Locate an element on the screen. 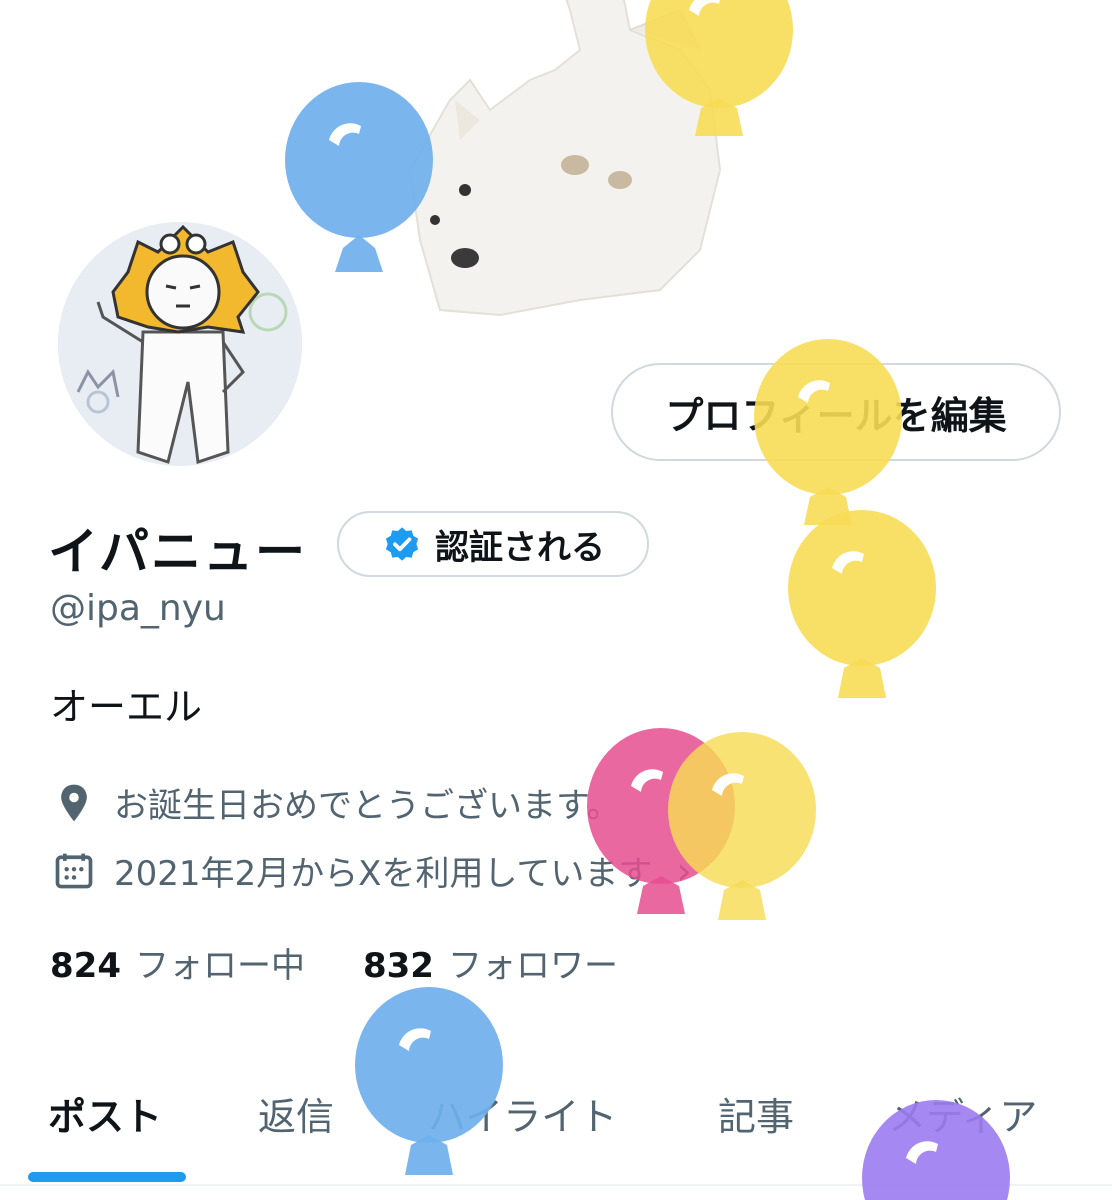 This screenshot has height=1200, width=1112. profile-tabs: ポスト 返信 ハイライト 記事 メディア is located at coordinates (556, 1140).